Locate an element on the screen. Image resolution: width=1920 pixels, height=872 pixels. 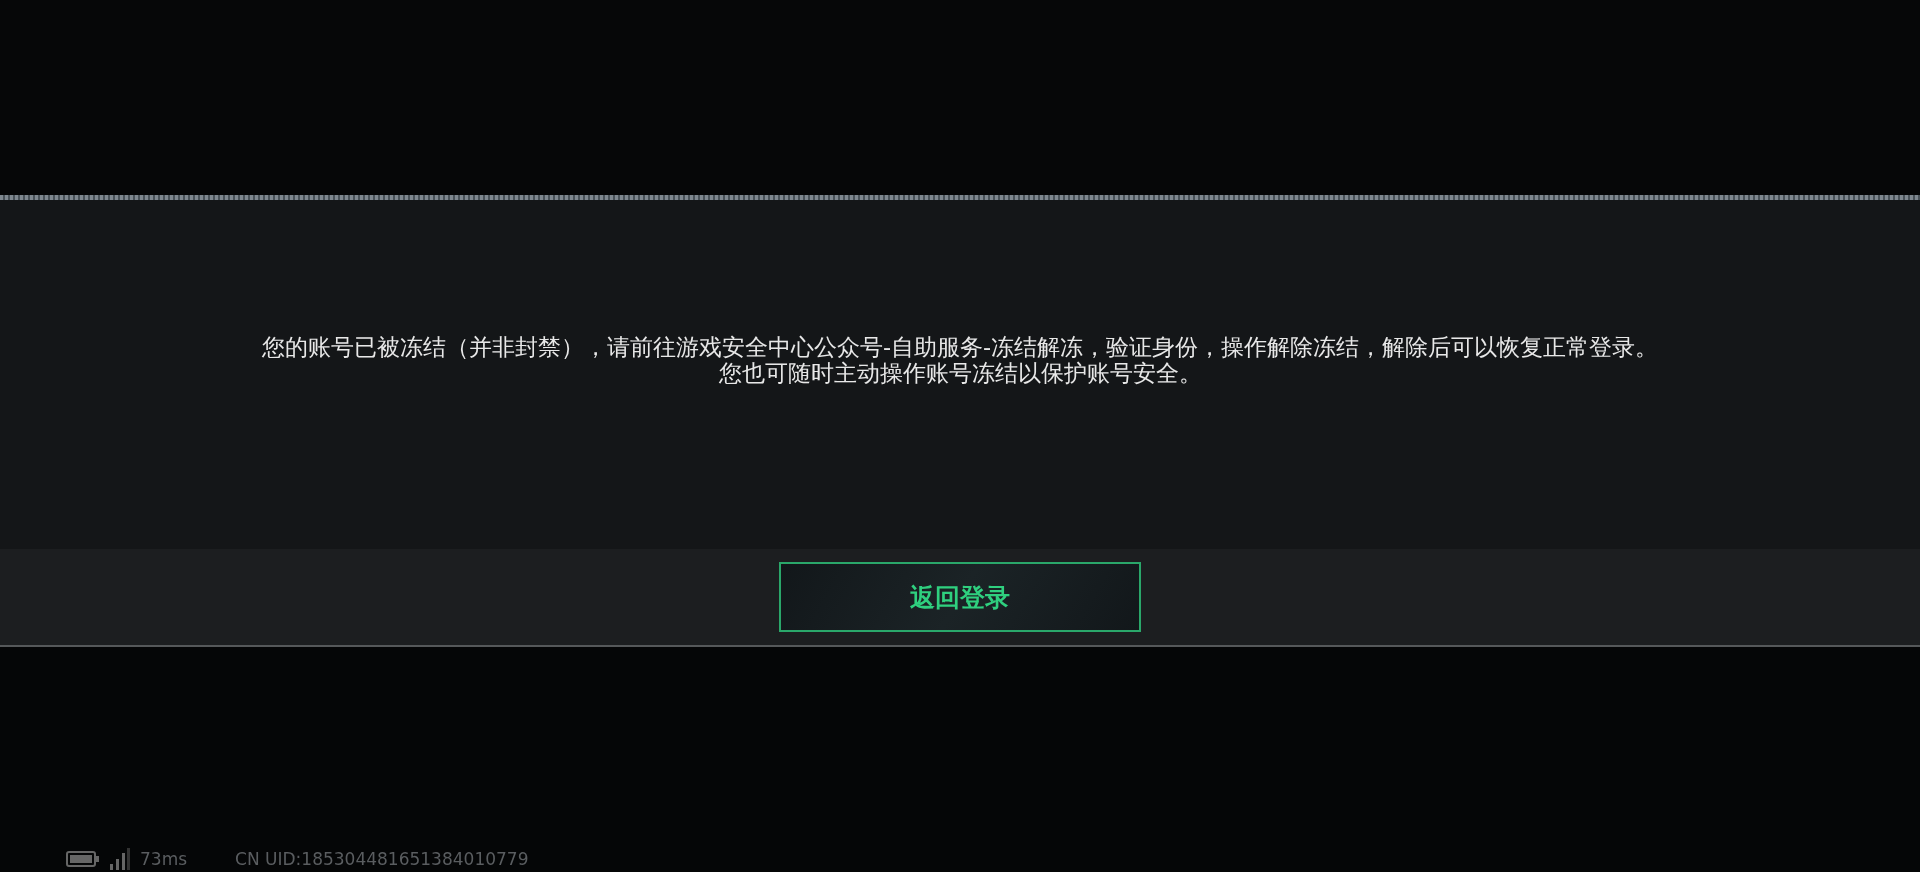
message-text: 您也可随时主动操作账号冻结以保护账号安全。 is located at coordinates (960, 372).